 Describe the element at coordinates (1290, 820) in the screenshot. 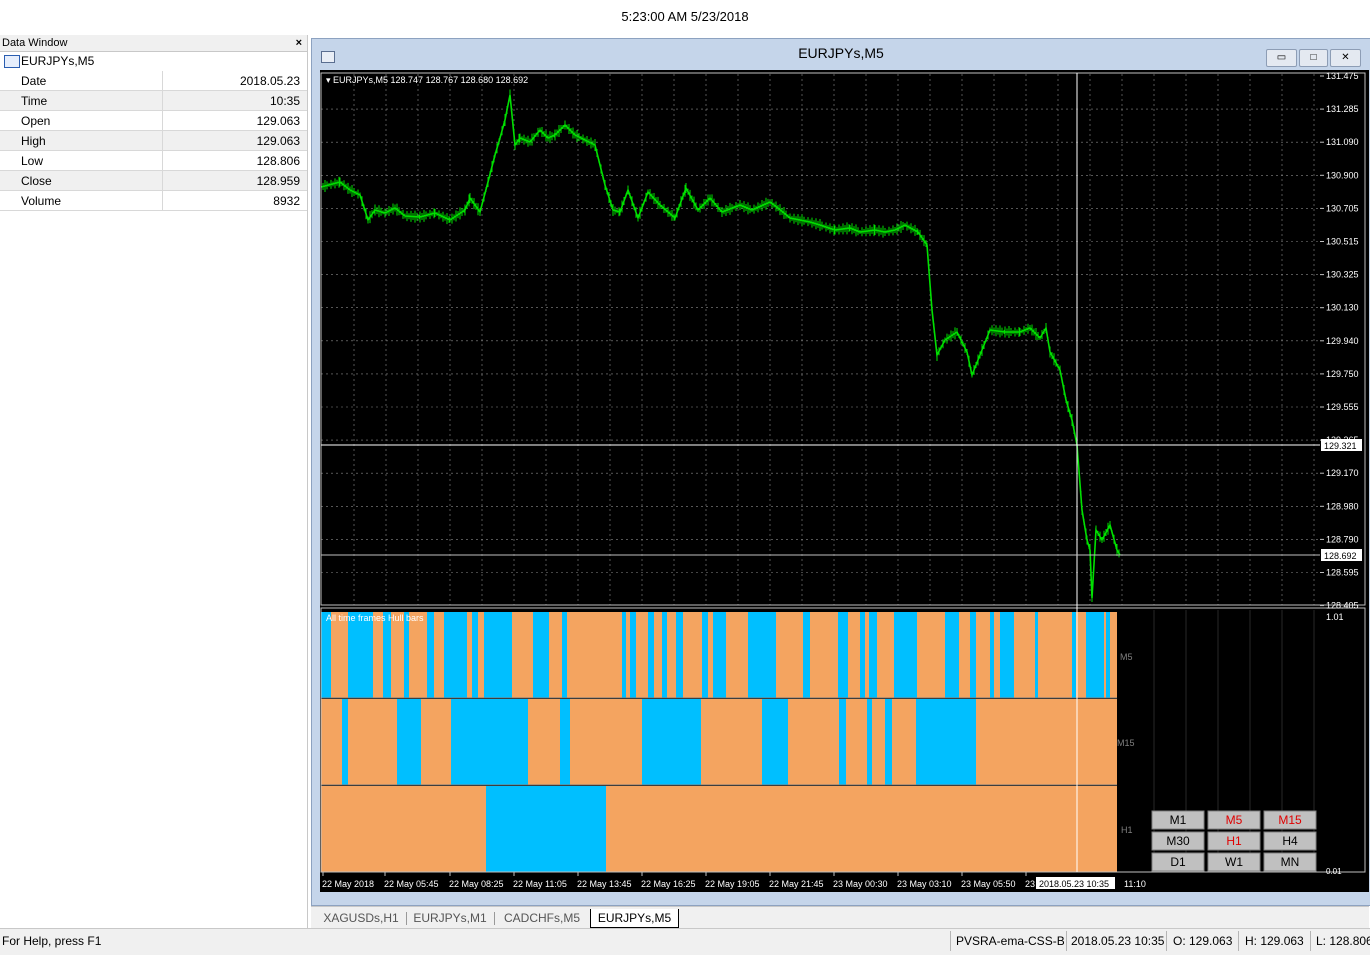

I see `tf-button-label: M15` at that location.